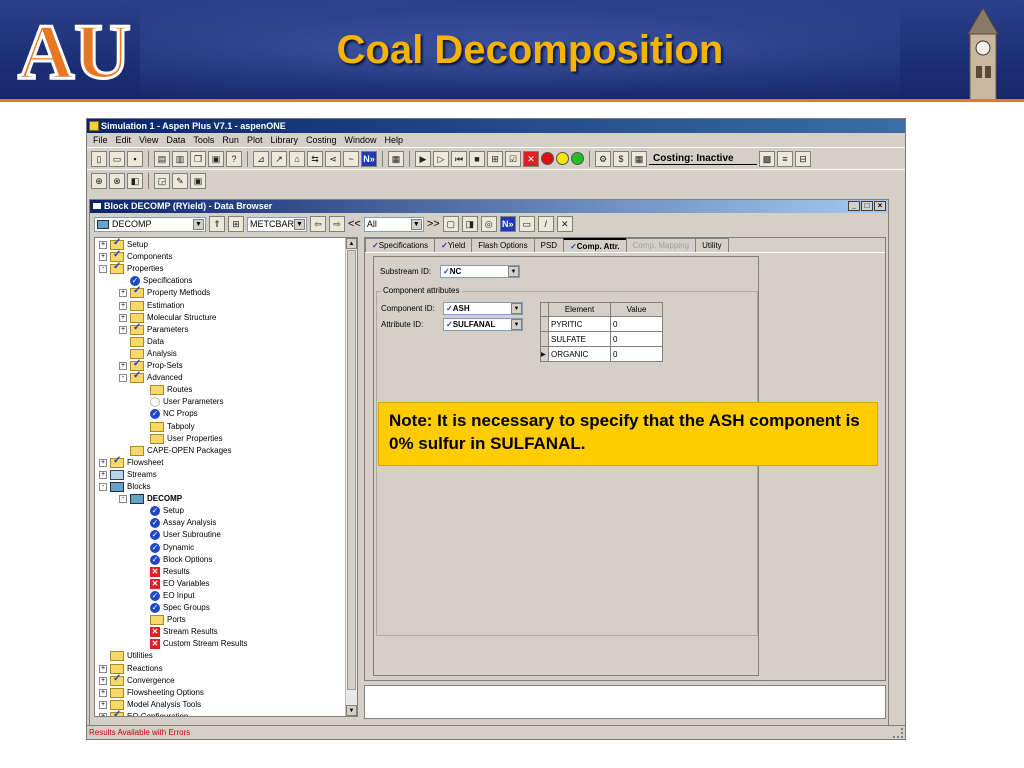  Describe the element at coordinates (351, 470) in the screenshot. I see `scroll-thumb` at that location.